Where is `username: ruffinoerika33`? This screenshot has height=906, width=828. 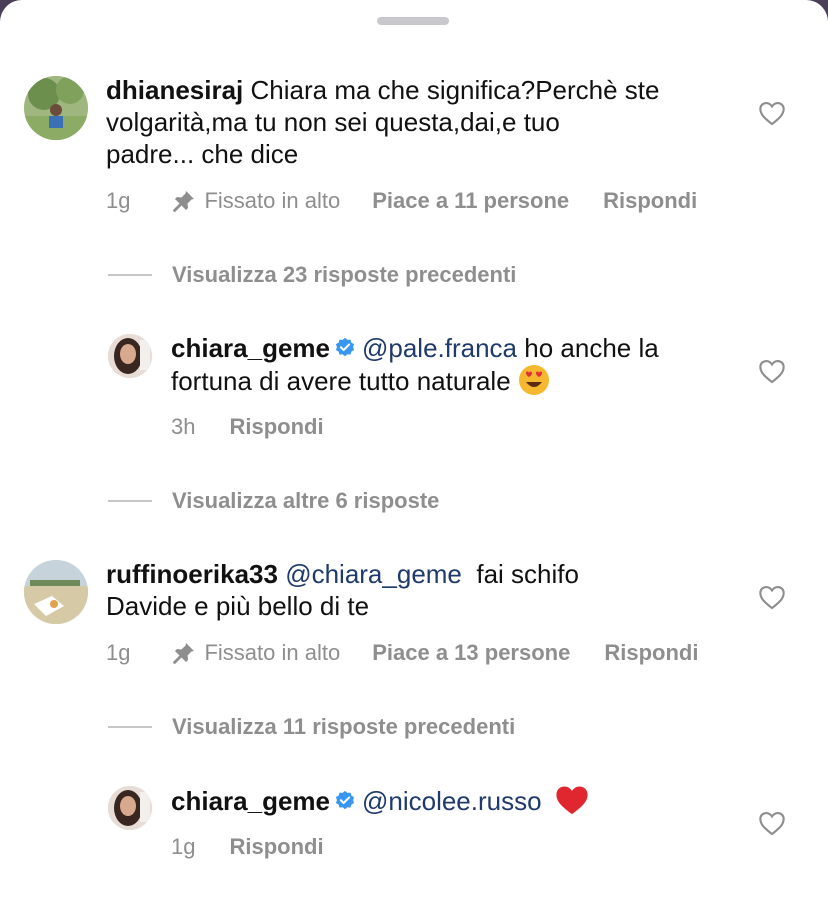 username: ruffinoerika33 is located at coordinates (192, 574).